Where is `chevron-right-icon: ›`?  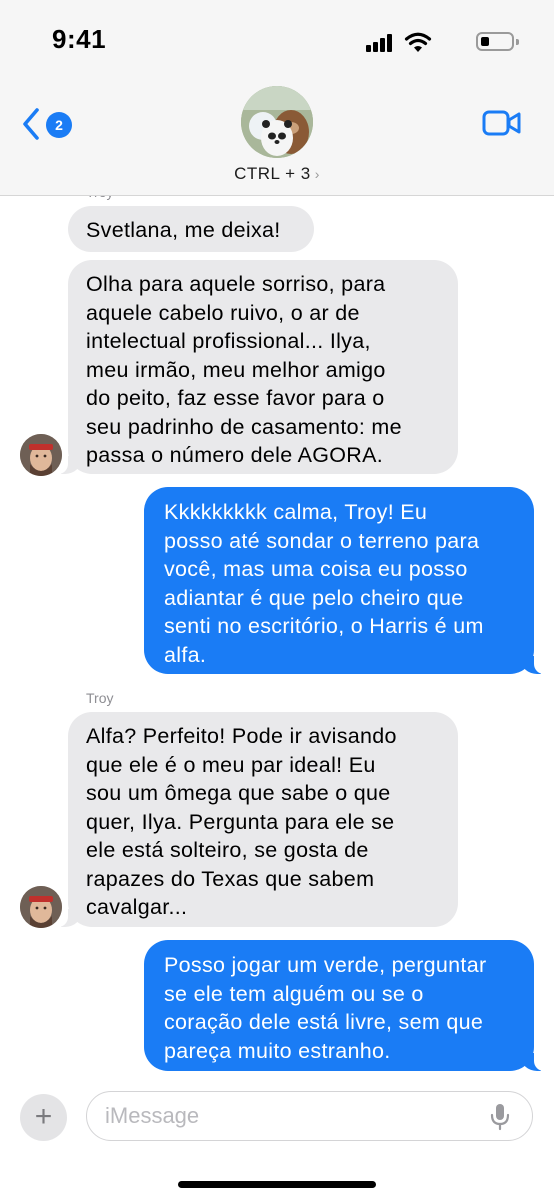
chevron-right-icon: › is located at coordinates (317, 174).